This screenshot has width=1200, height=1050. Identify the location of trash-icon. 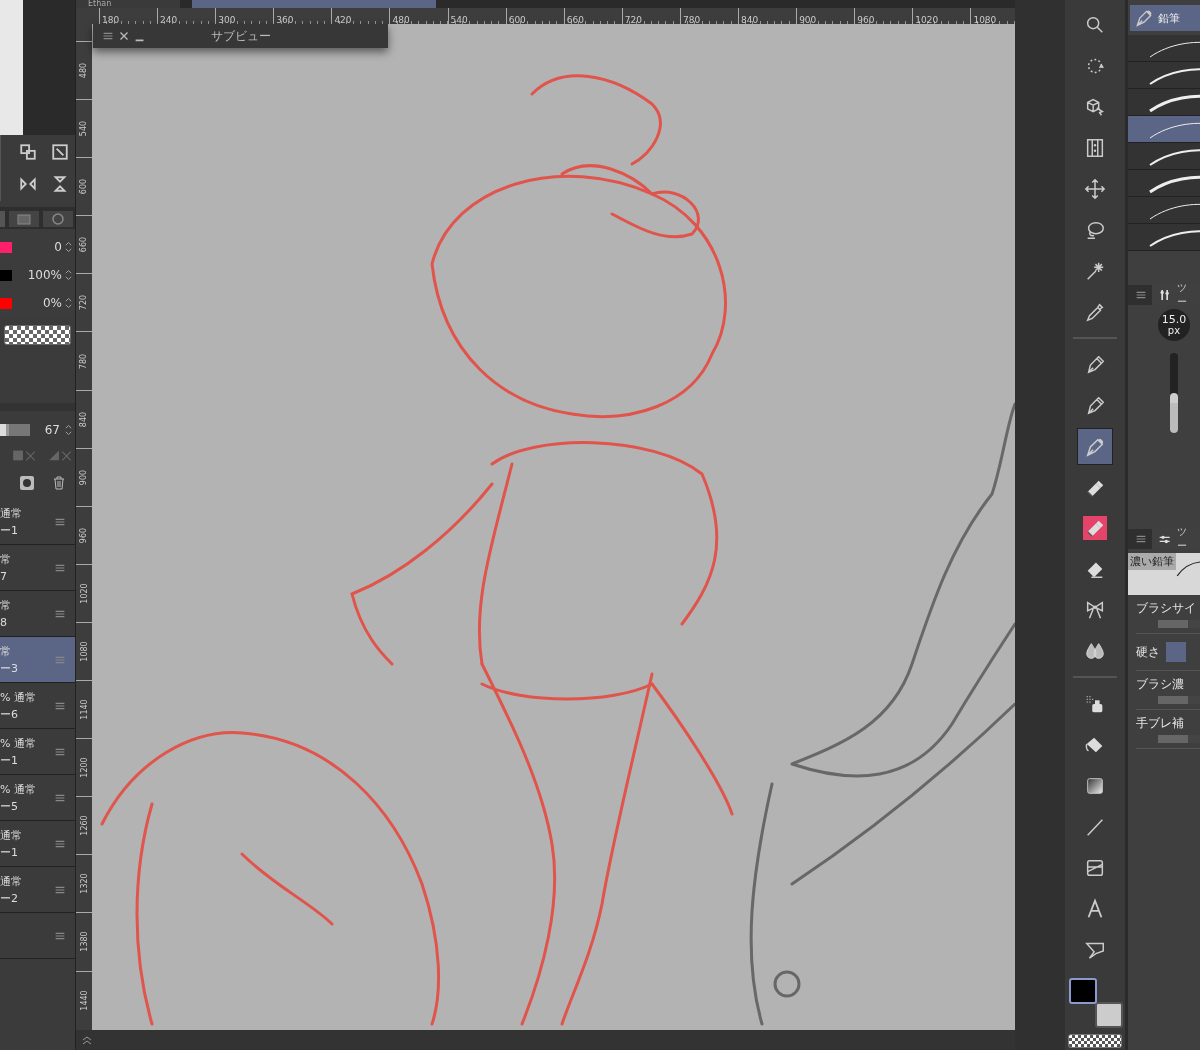
(59, 483).